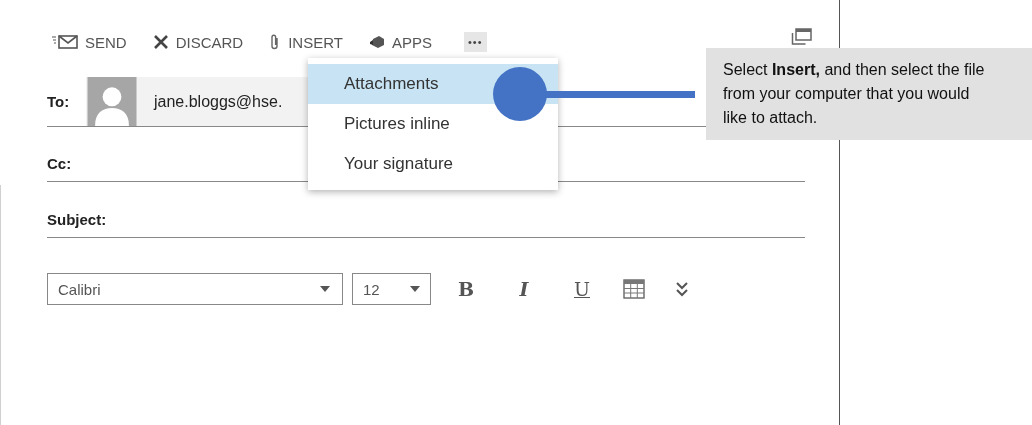 The height and width of the screenshot is (425, 1032). What do you see at coordinates (89, 42) in the screenshot?
I see `send-button: SEND` at bounding box center [89, 42].